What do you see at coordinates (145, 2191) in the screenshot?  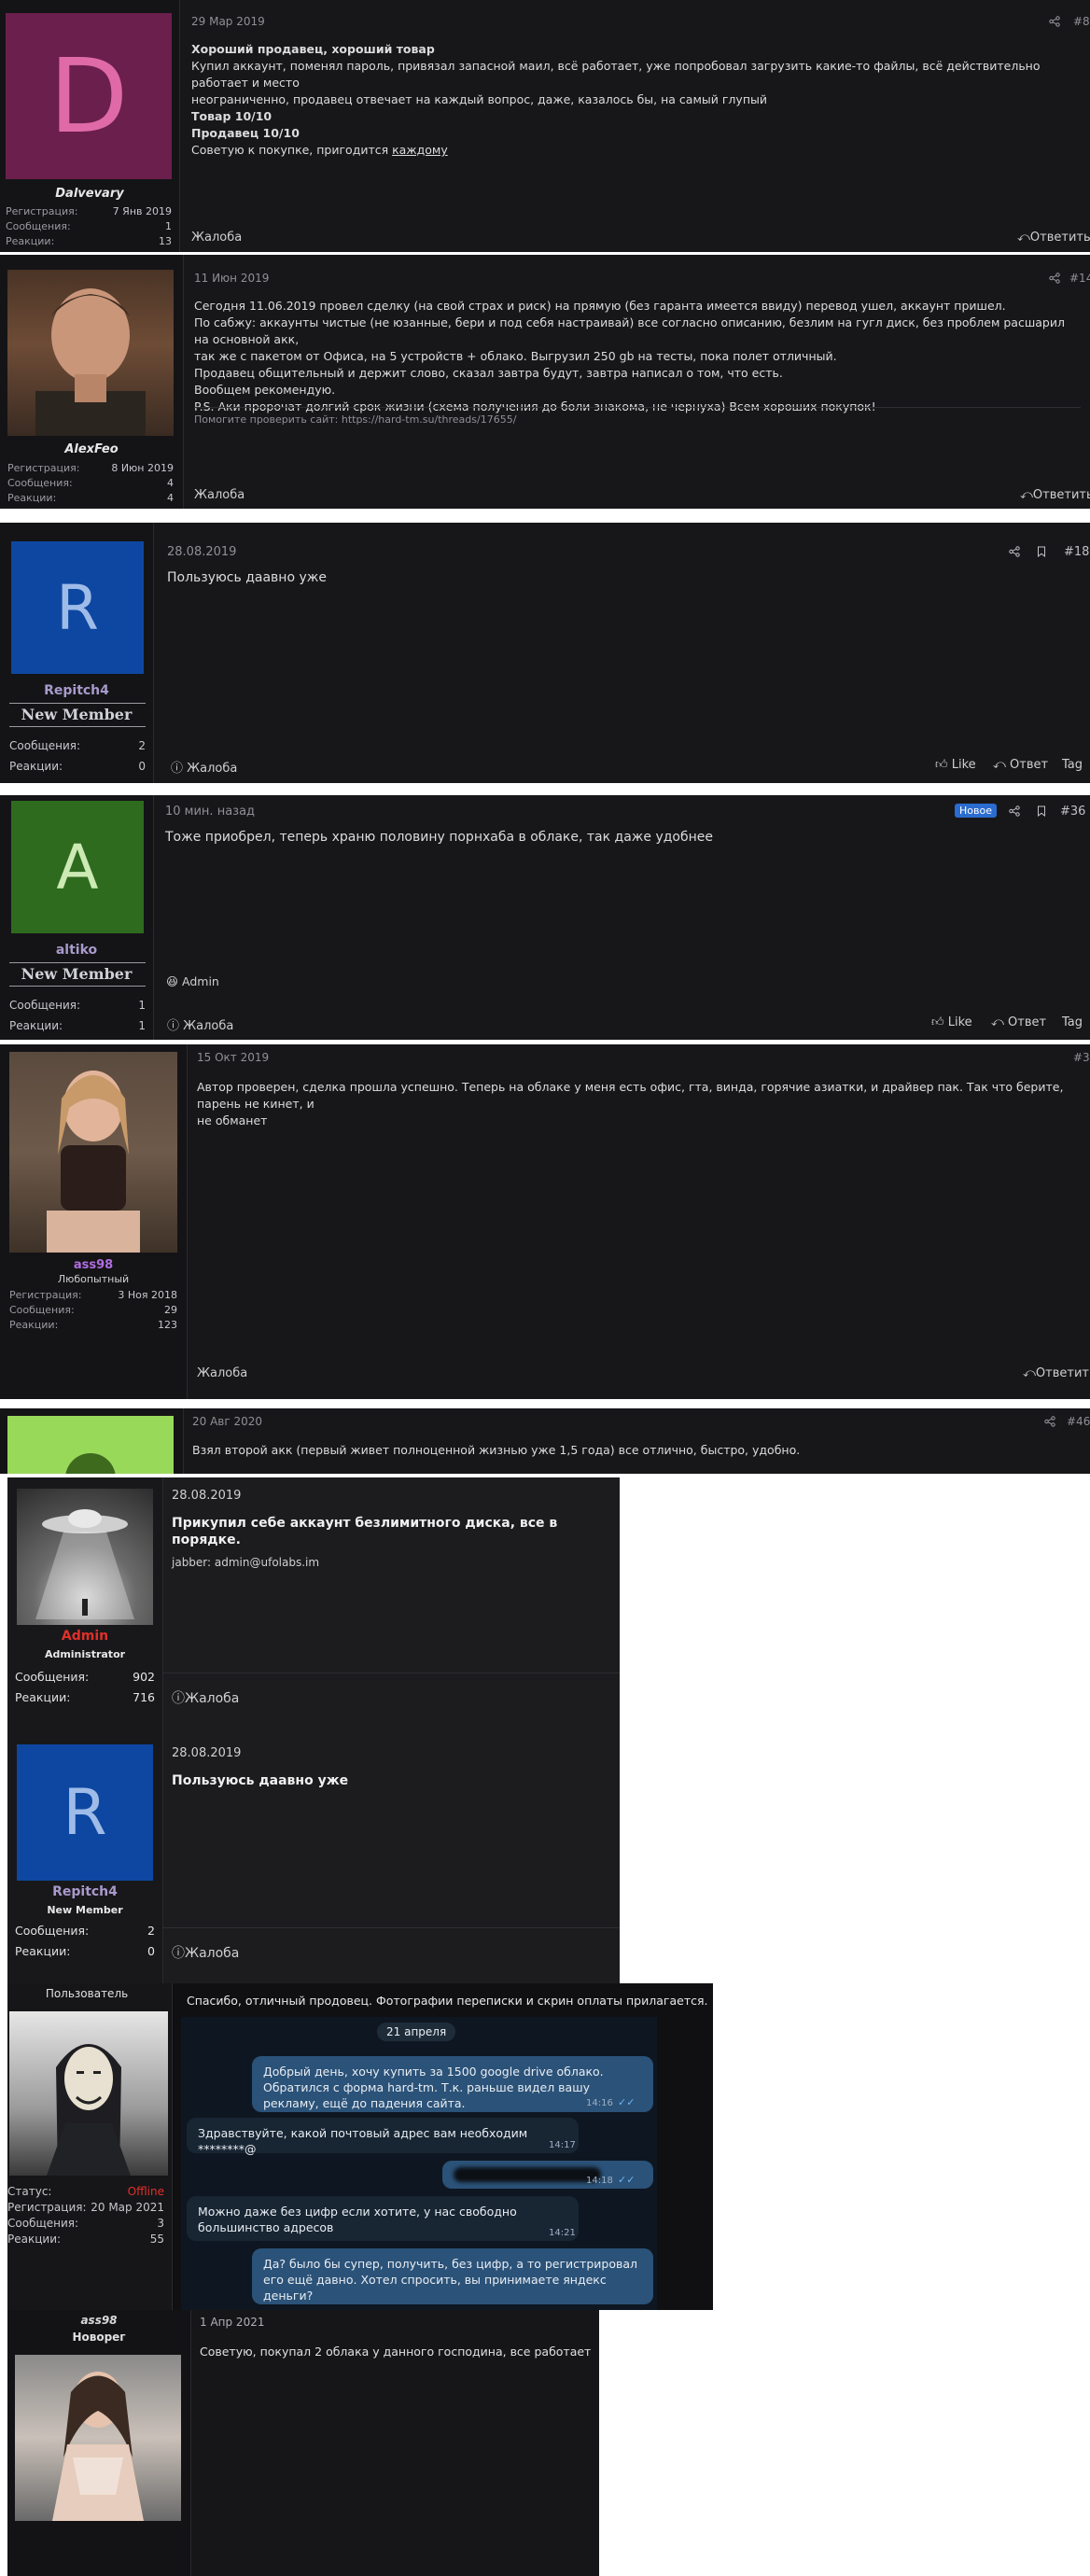 I see `status-offline: Offline` at bounding box center [145, 2191].